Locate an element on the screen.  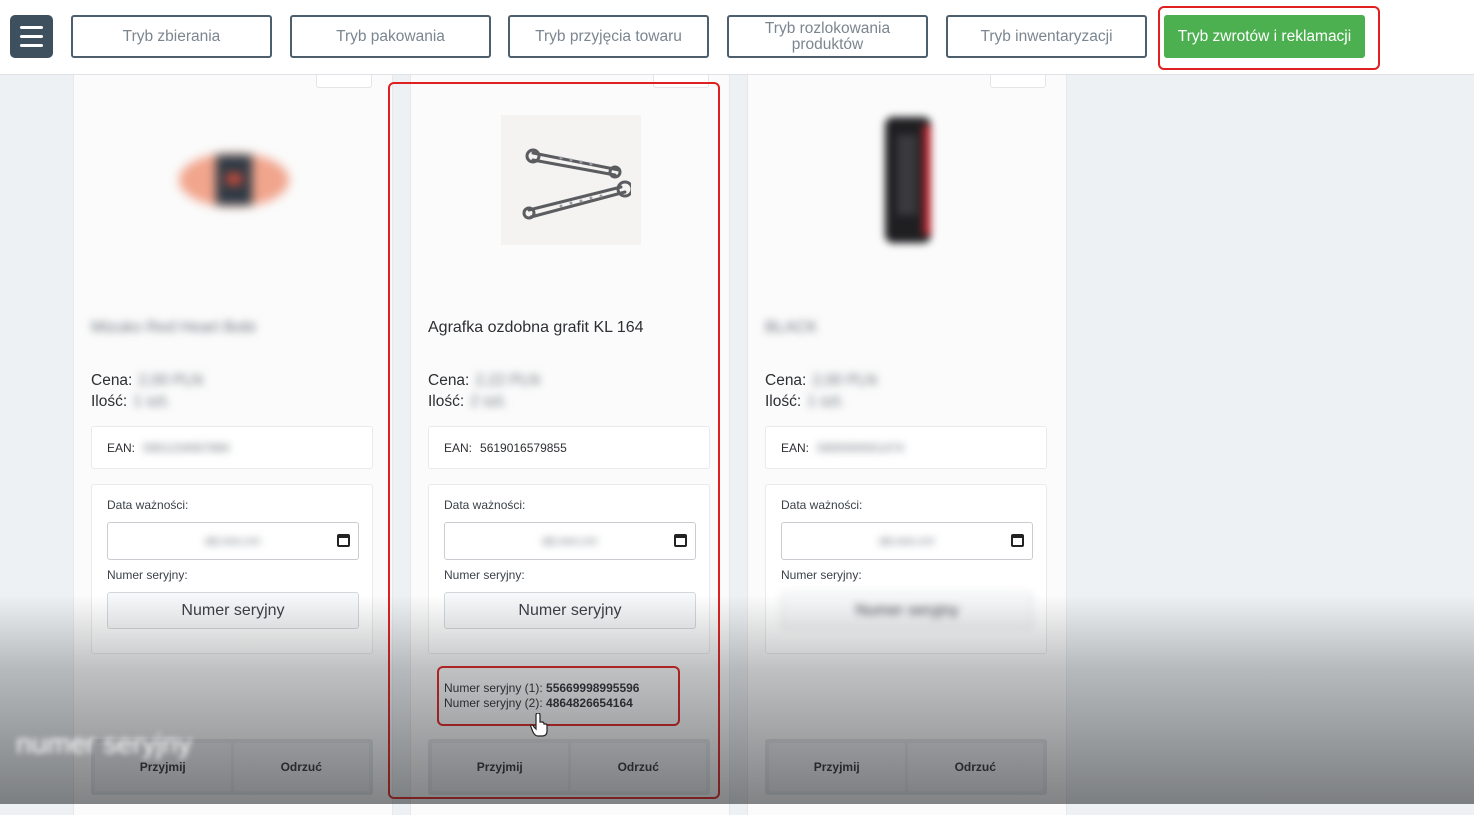
ean-box: EAN: 5900000001474 is located at coordinates (906, 447).